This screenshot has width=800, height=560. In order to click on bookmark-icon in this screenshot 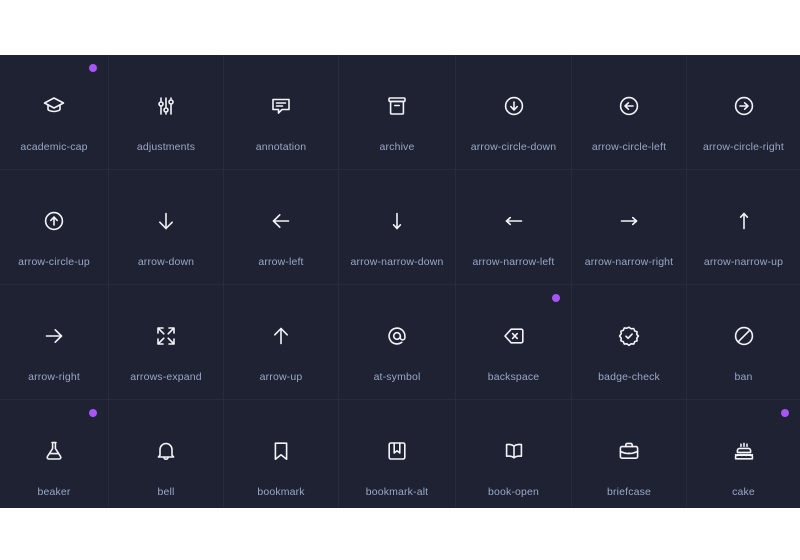, I will do `click(281, 451)`.